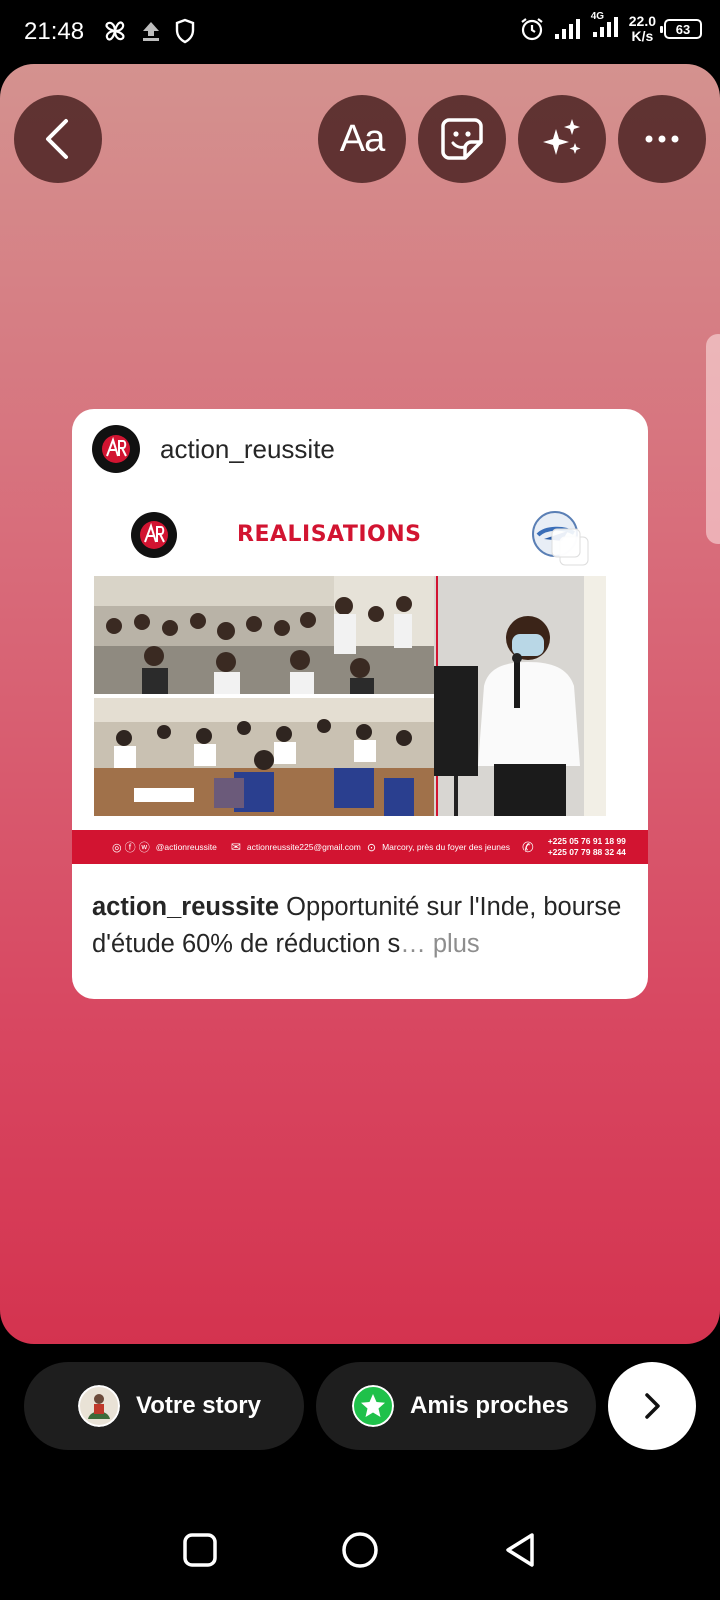  I want to click on home-icon, so click(360, 1550).